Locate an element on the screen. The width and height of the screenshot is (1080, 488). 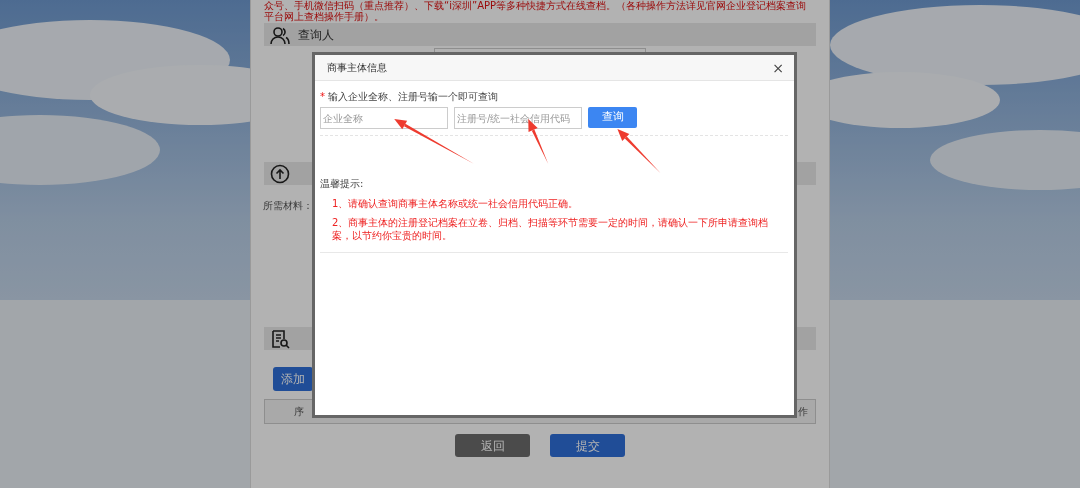
dialog-title: 商事主体信息 is located at coordinates (357, 68).